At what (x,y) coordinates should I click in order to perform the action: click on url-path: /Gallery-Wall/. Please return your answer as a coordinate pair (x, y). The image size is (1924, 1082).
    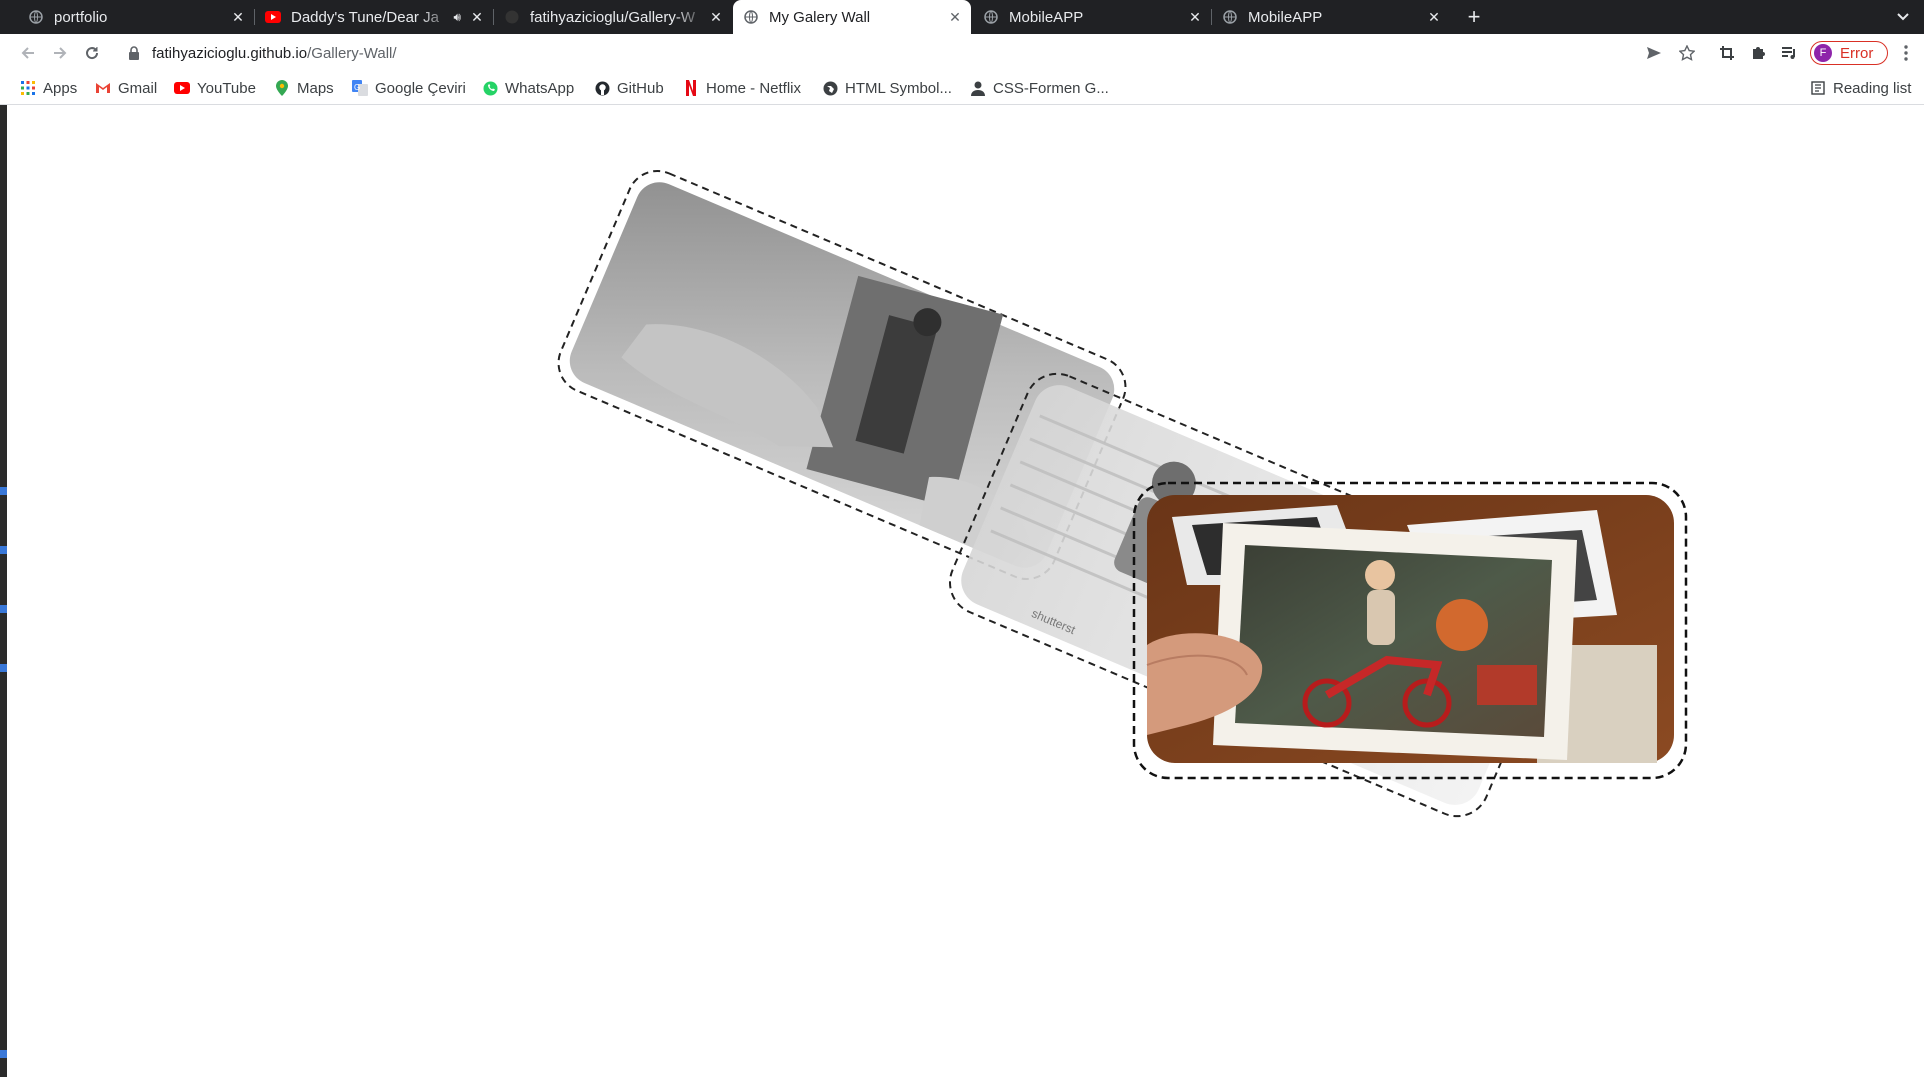
    Looking at the image, I should click on (352, 53).